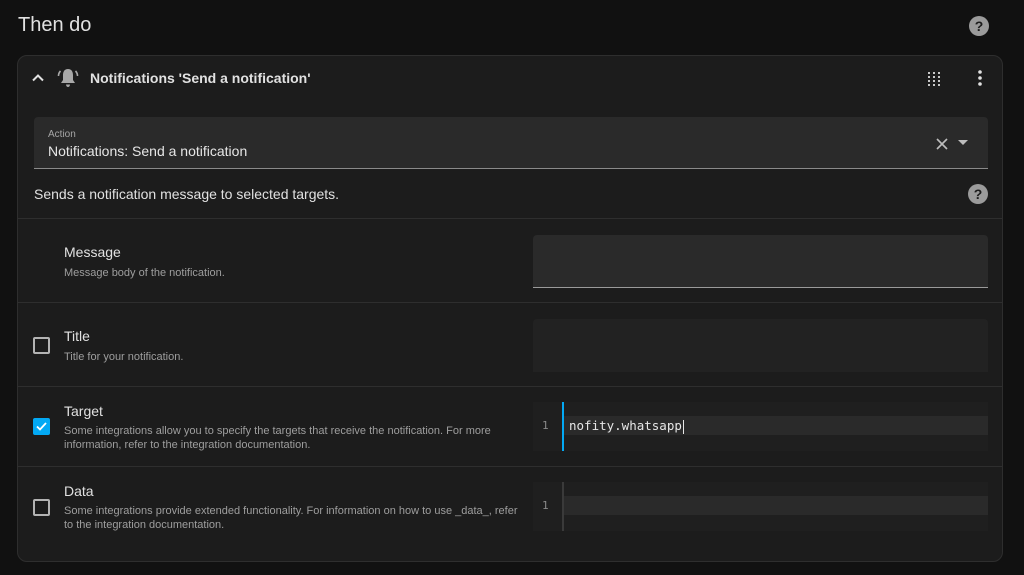 The image size is (1024, 575). What do you see at coordinates (510, 344) in the screenshot?
I see `field-row-title: Title Title for your notification.` at bounding box center [510, 344].